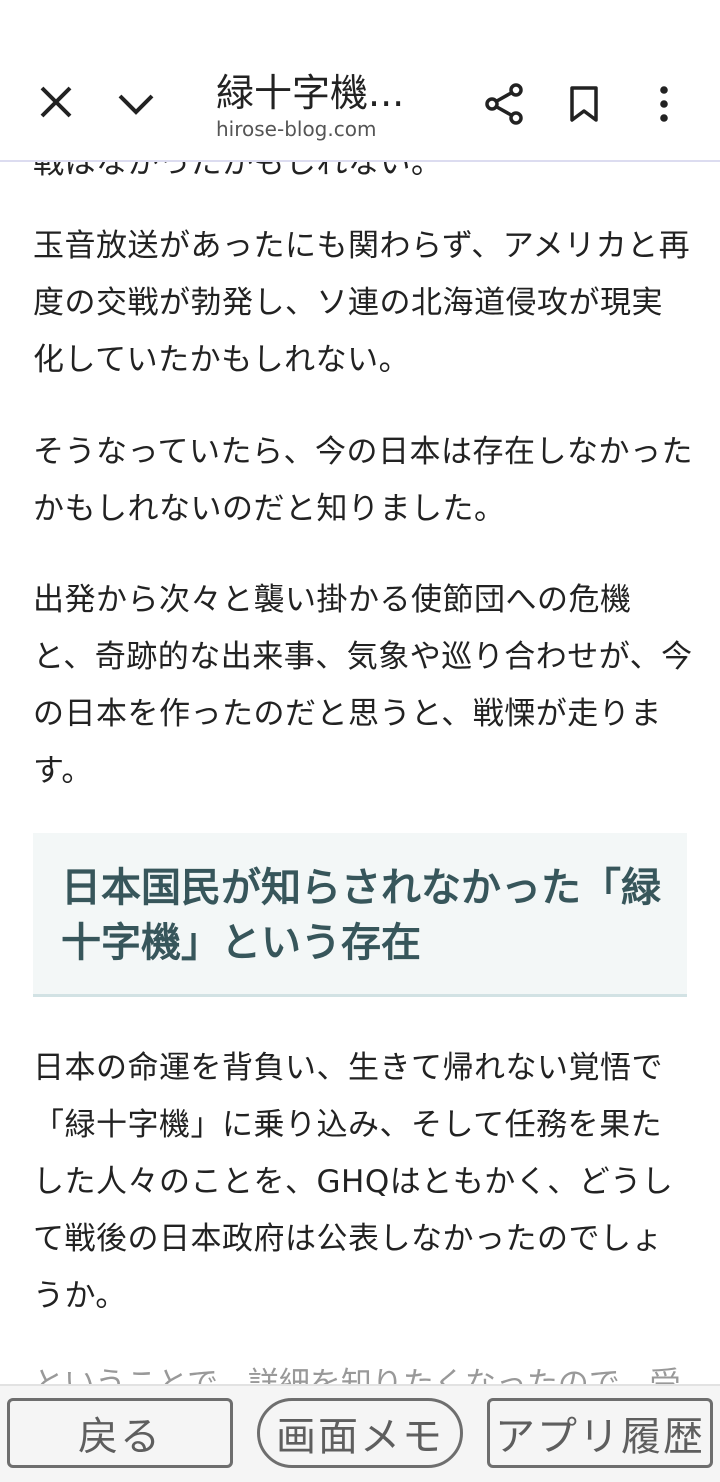  I want to click on more-button, so click(664, 104).